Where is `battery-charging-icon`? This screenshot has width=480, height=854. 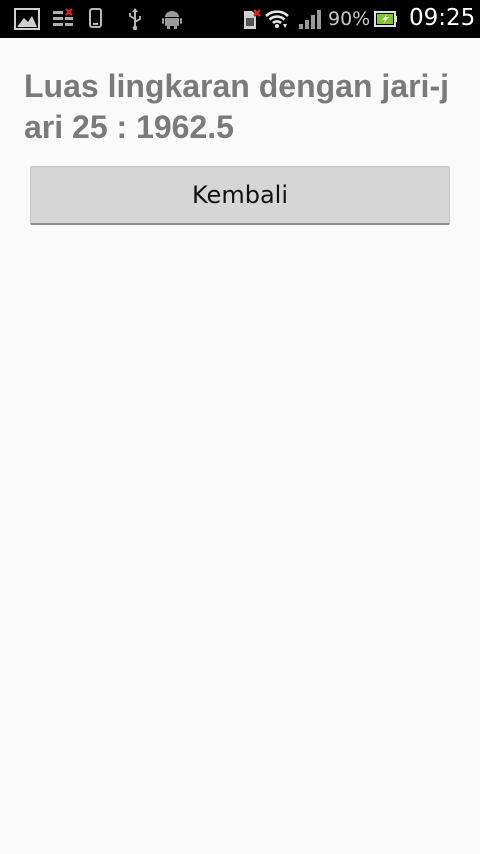
battery-charging-icon is located at coordinates (385, 19).